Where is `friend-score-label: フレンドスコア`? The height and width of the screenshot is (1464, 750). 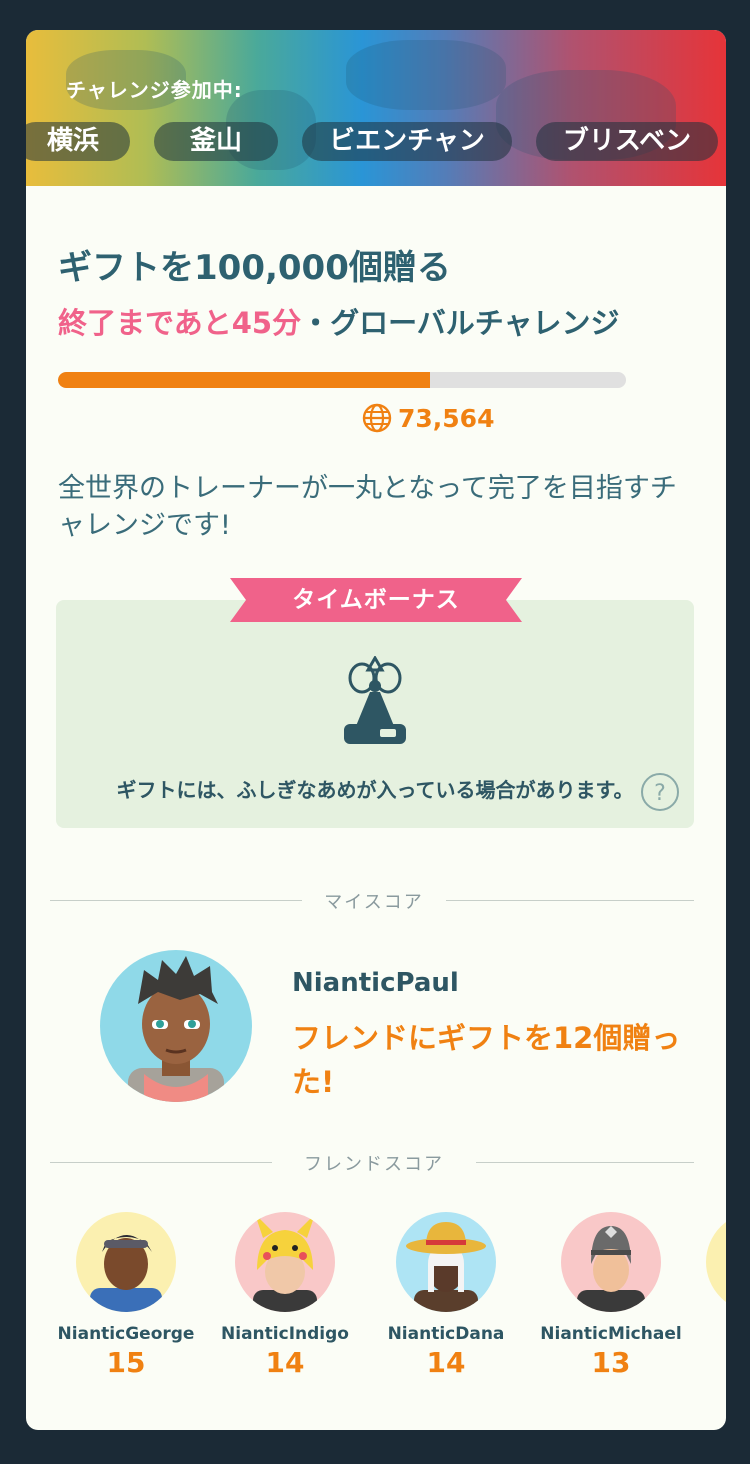 friend-score-label: フレンドスコア is located at coordinates (374, 1164).